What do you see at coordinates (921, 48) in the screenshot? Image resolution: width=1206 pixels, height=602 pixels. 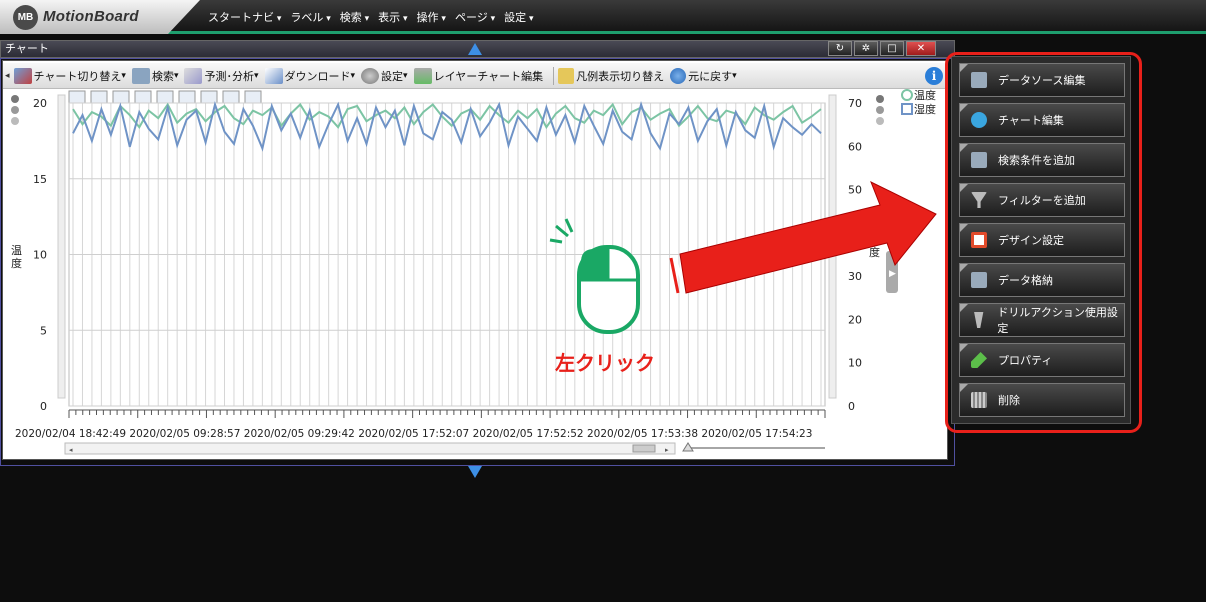 I see `close-button: ✕` at bounding box center [921, 48].